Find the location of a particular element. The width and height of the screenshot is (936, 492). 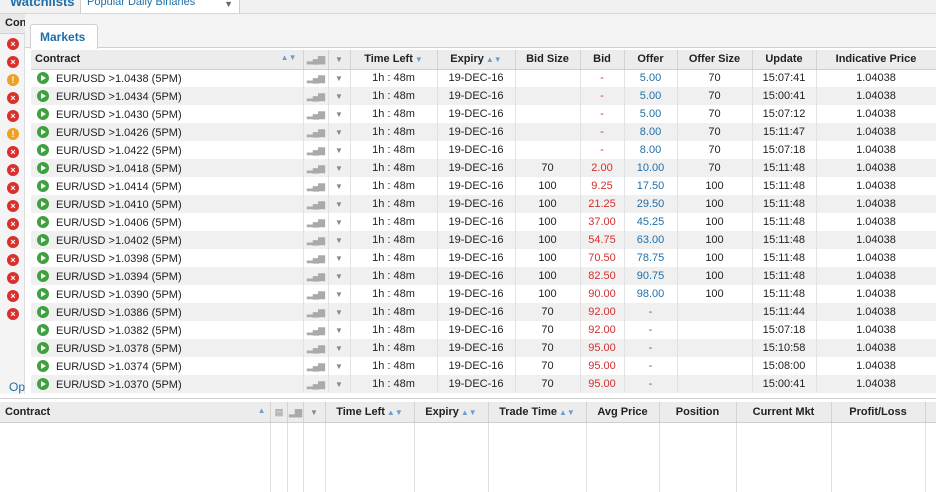

pos-col-header-position: Position is located at coordinates (698, 412).